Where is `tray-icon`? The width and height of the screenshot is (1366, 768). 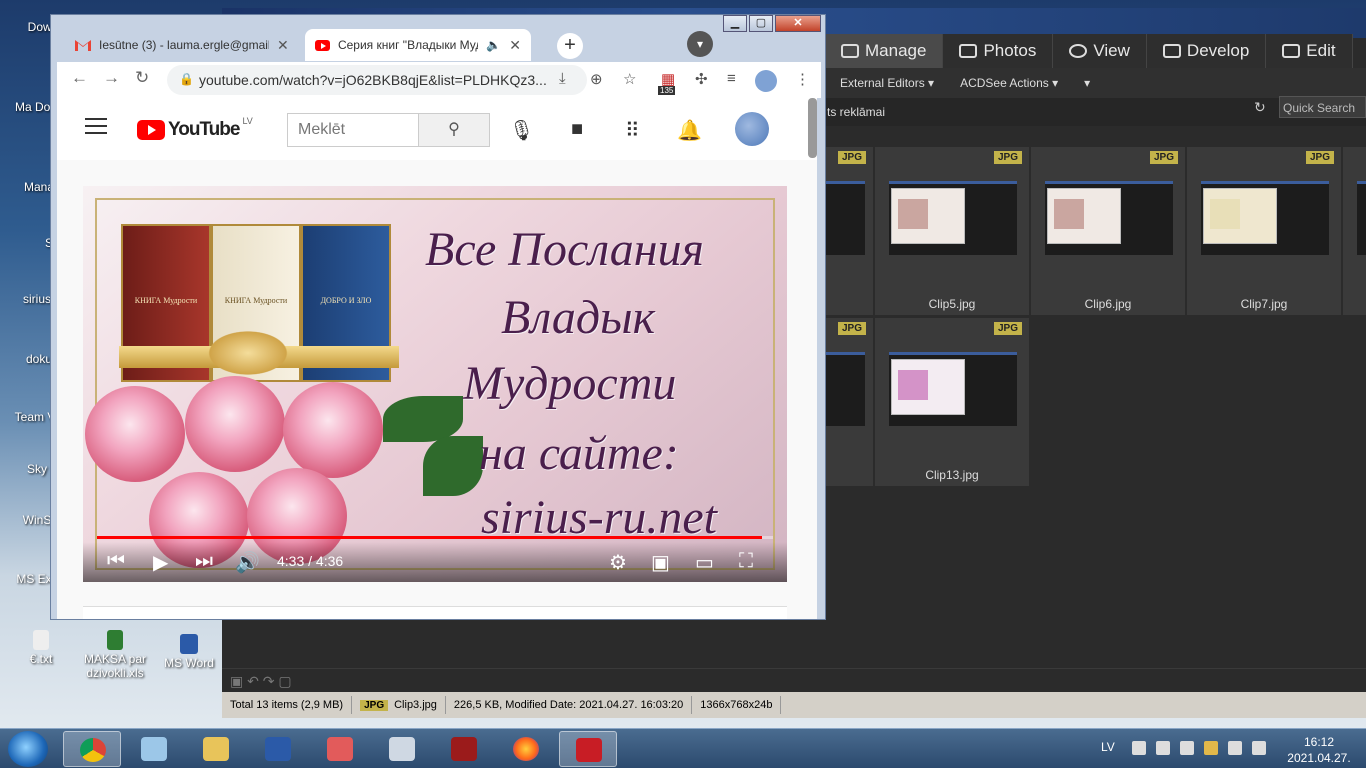 tray-icon is located at coordinates (1139, 748).